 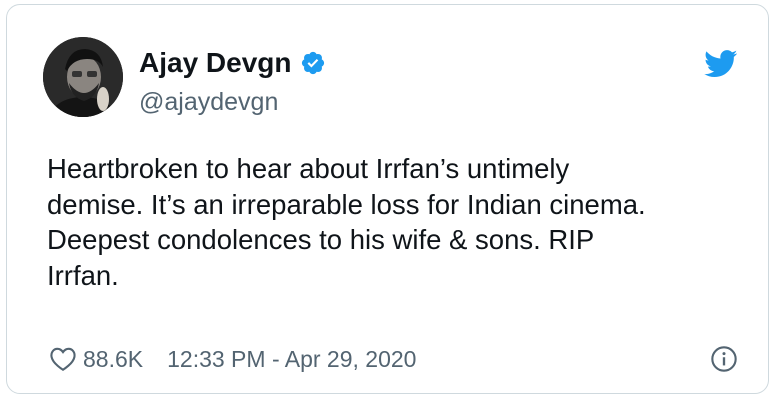 I want to click on avatar, so click(x=83, y=77).